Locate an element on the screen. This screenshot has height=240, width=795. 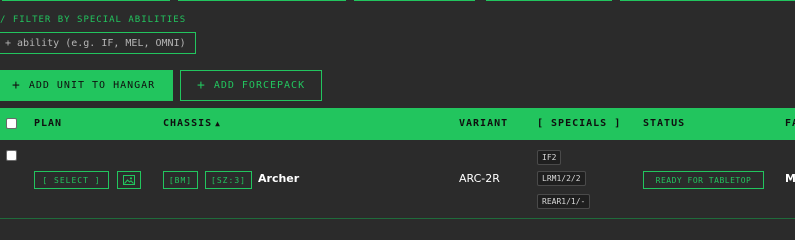
add-forcepack-button: + ADD FORCEPACK is located at coordinates (251, 85).